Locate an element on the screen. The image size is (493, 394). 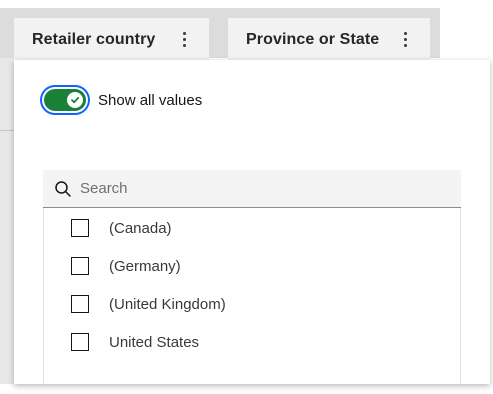
column-header-province-or-state: Province or State is located at coordinates (329, 40).